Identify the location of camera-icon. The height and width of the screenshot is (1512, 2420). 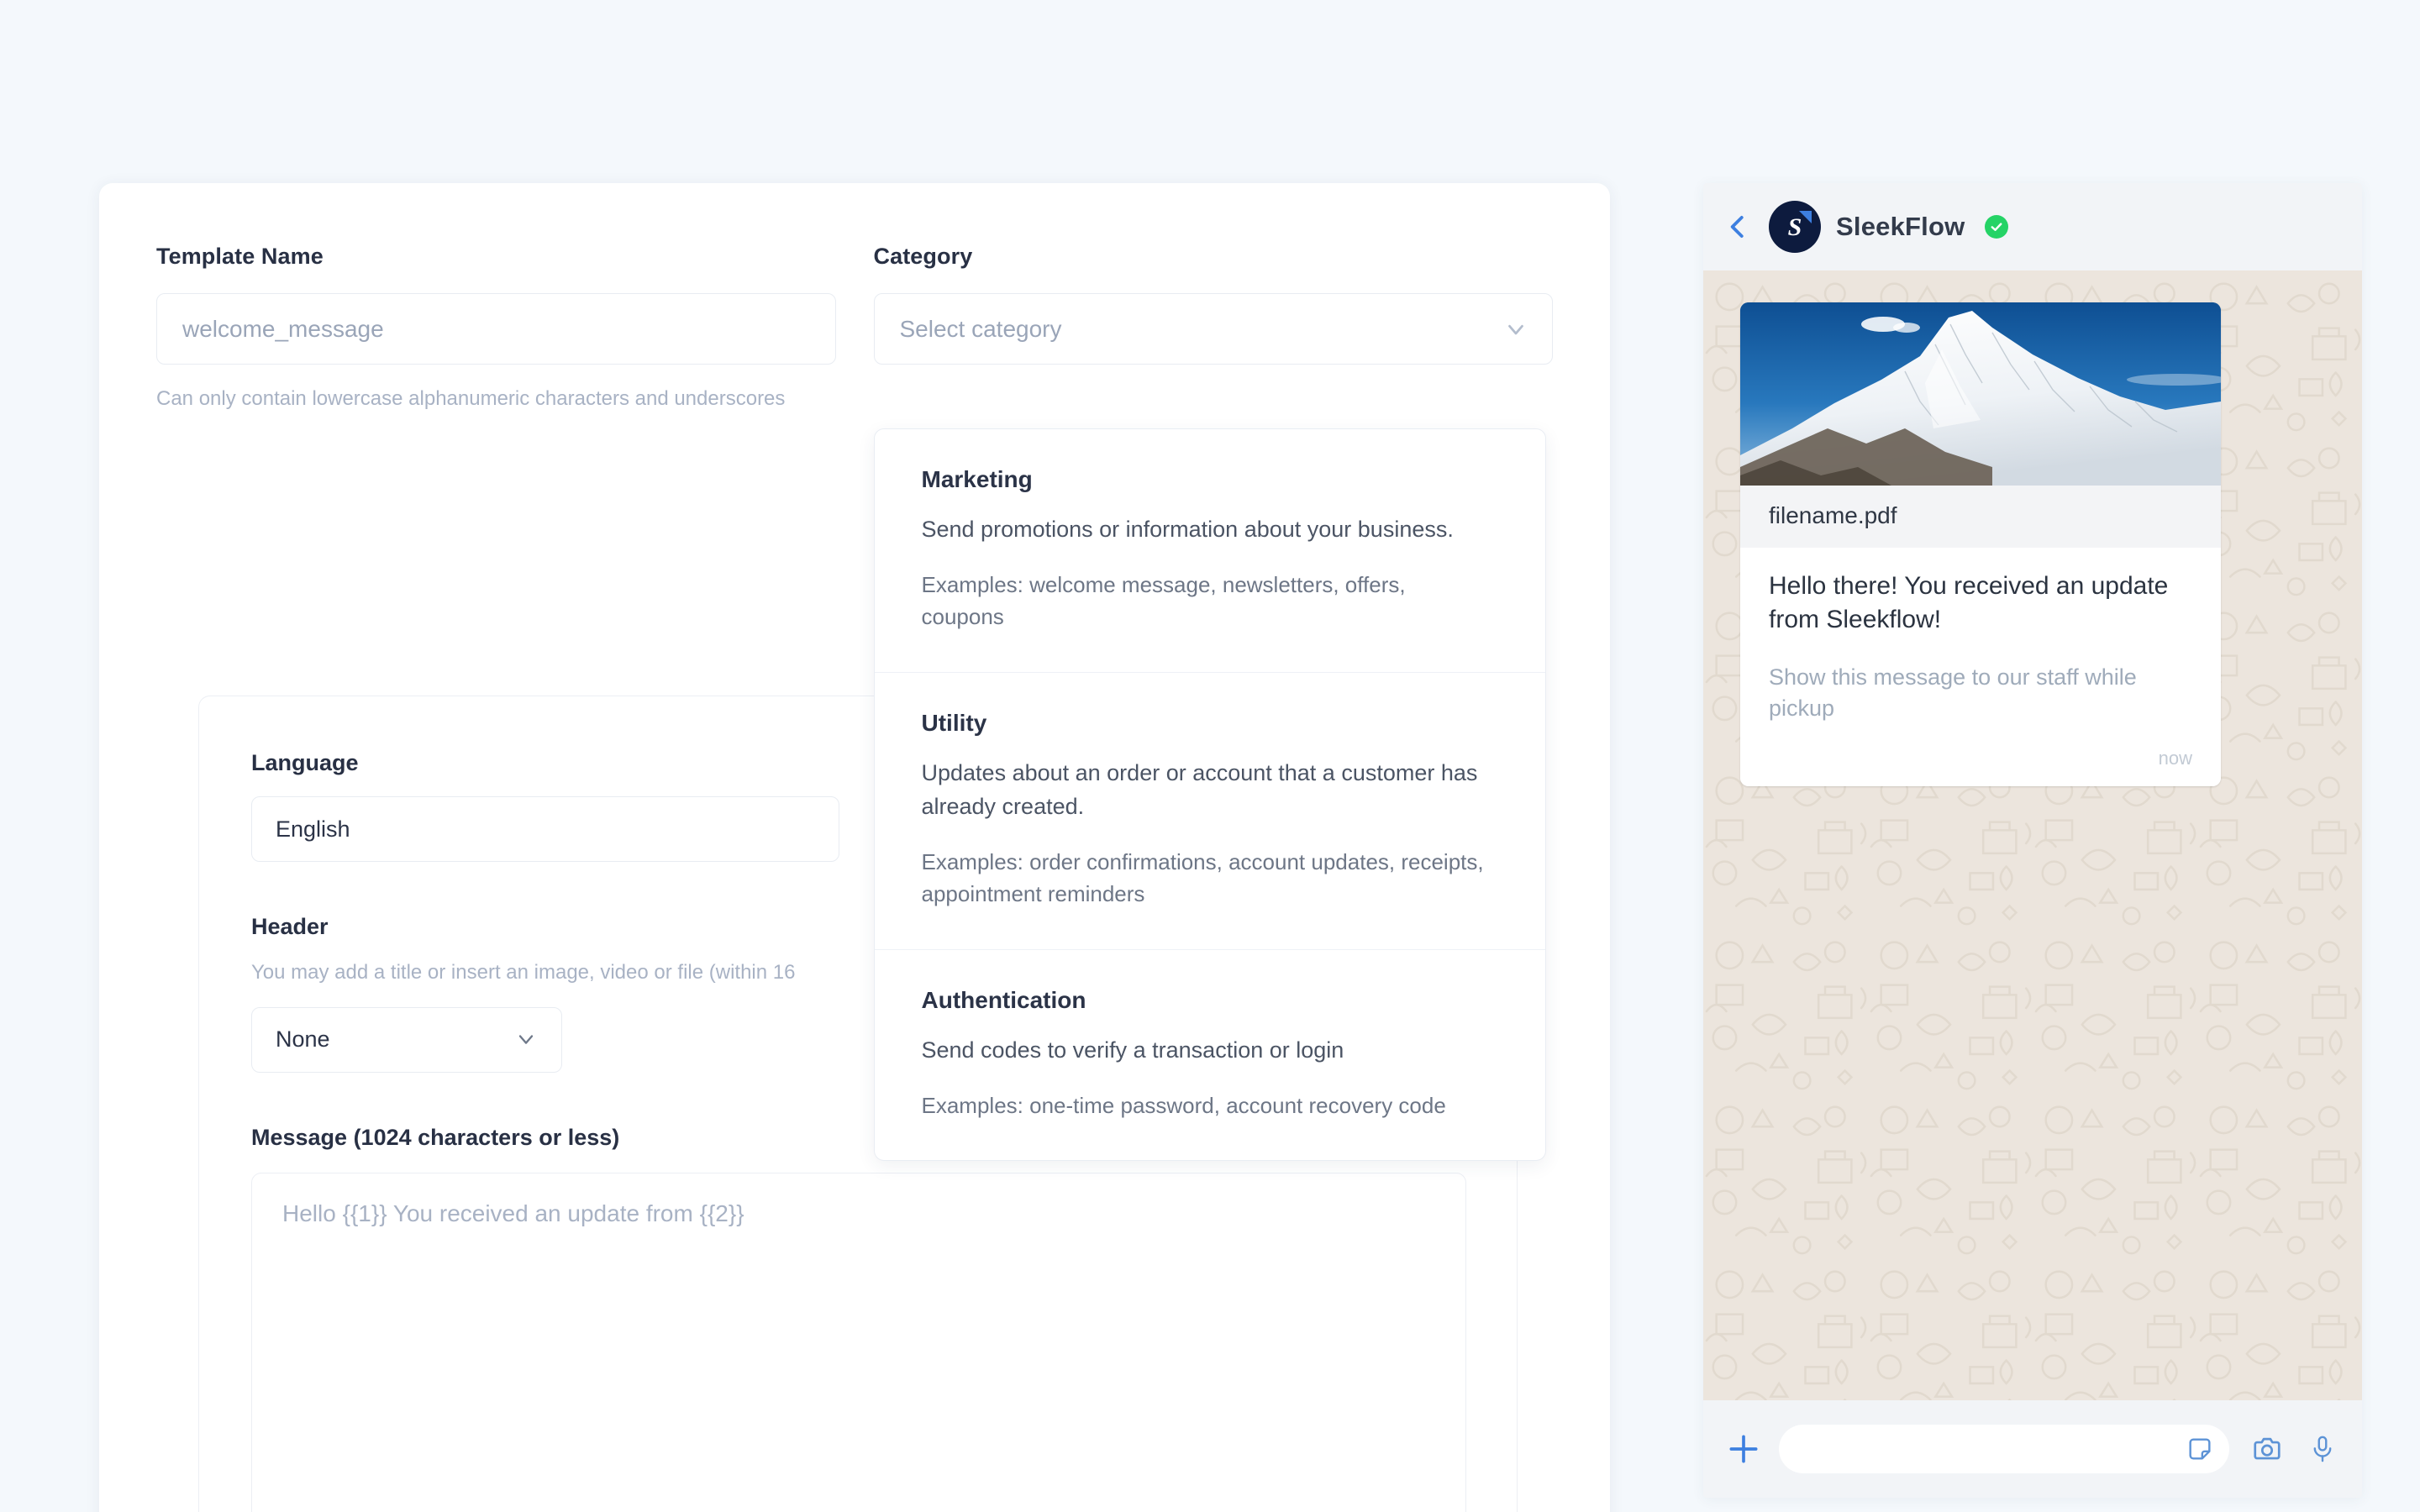
(2267, 1449).